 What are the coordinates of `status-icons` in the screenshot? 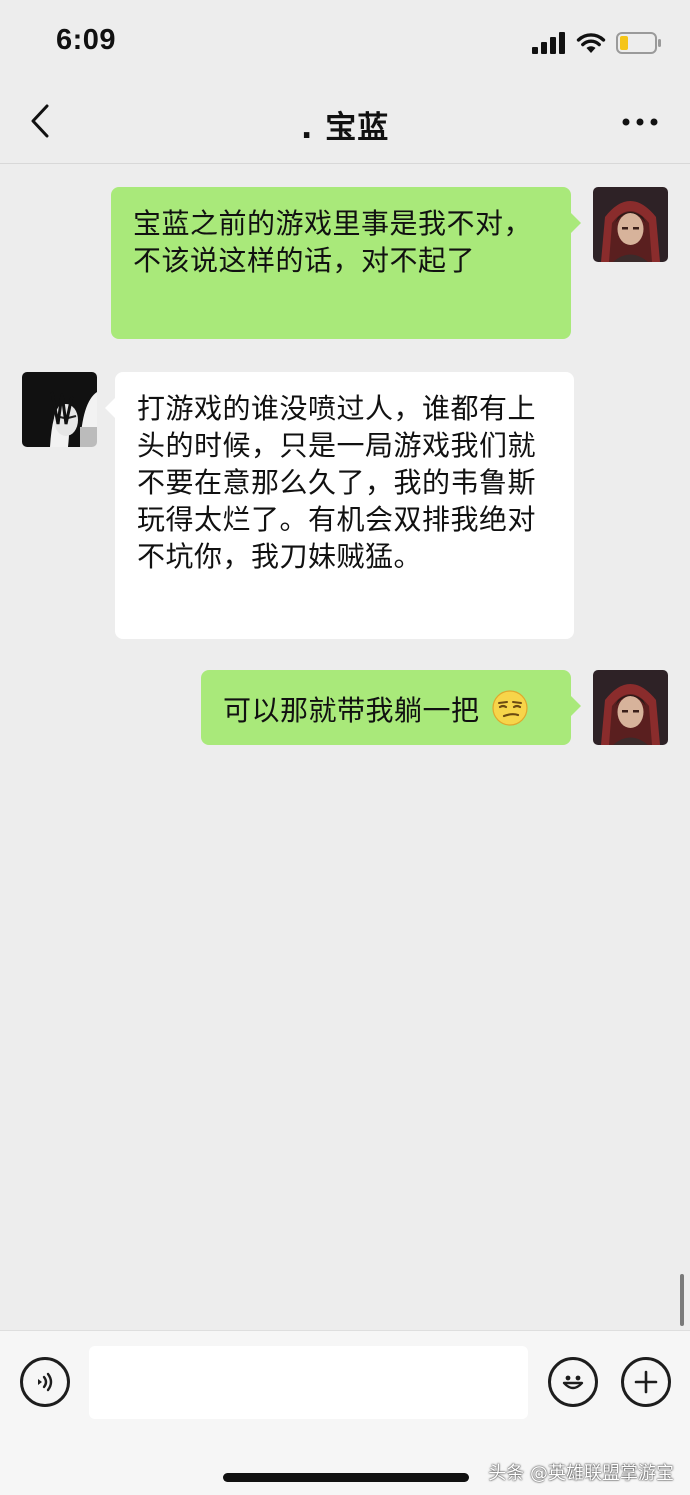 It's located at (597, 43).